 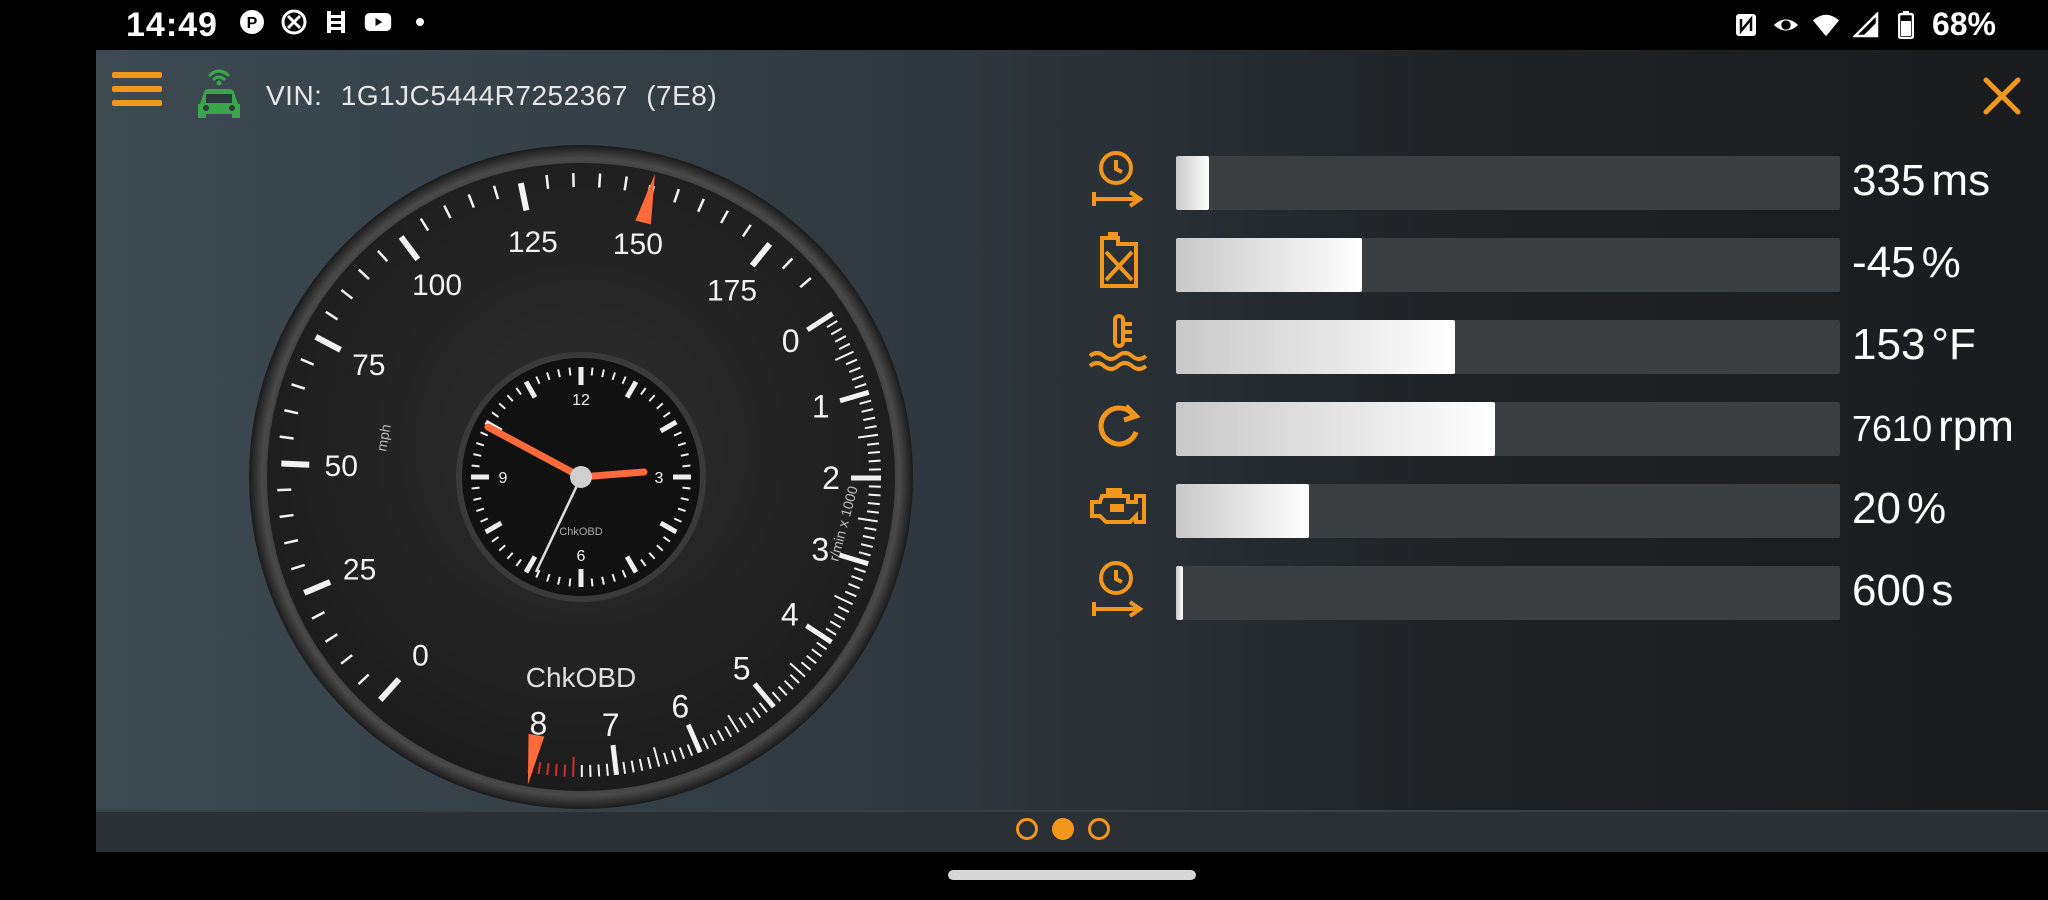 I want to click on reading-row: 600 s, so click(x=1072, y=593).